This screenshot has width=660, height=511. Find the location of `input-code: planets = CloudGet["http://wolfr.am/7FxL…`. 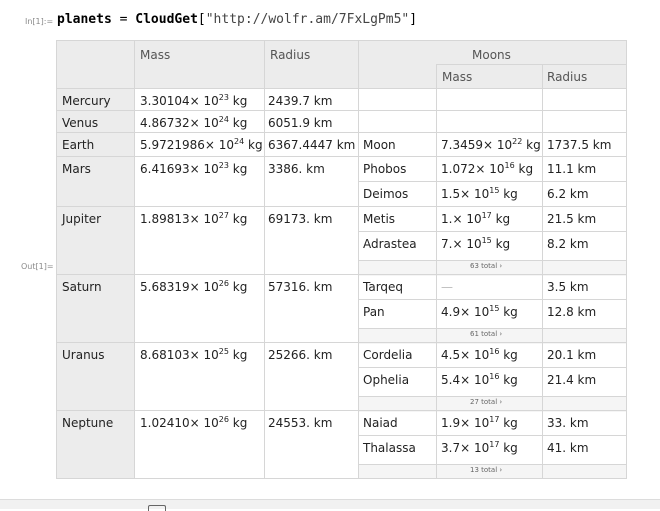

input-code: planets = CloudGet["http://wolfr.am/7FxL… is located at coordinates (237, 19).